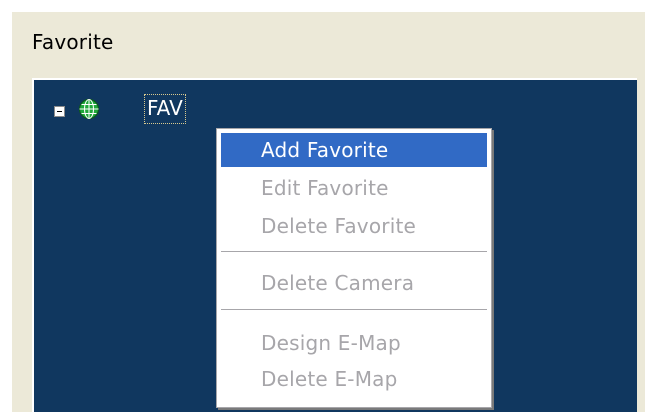  I want to click on menu-item-edit-favorite: Edit Favorite, so click(354, 188).